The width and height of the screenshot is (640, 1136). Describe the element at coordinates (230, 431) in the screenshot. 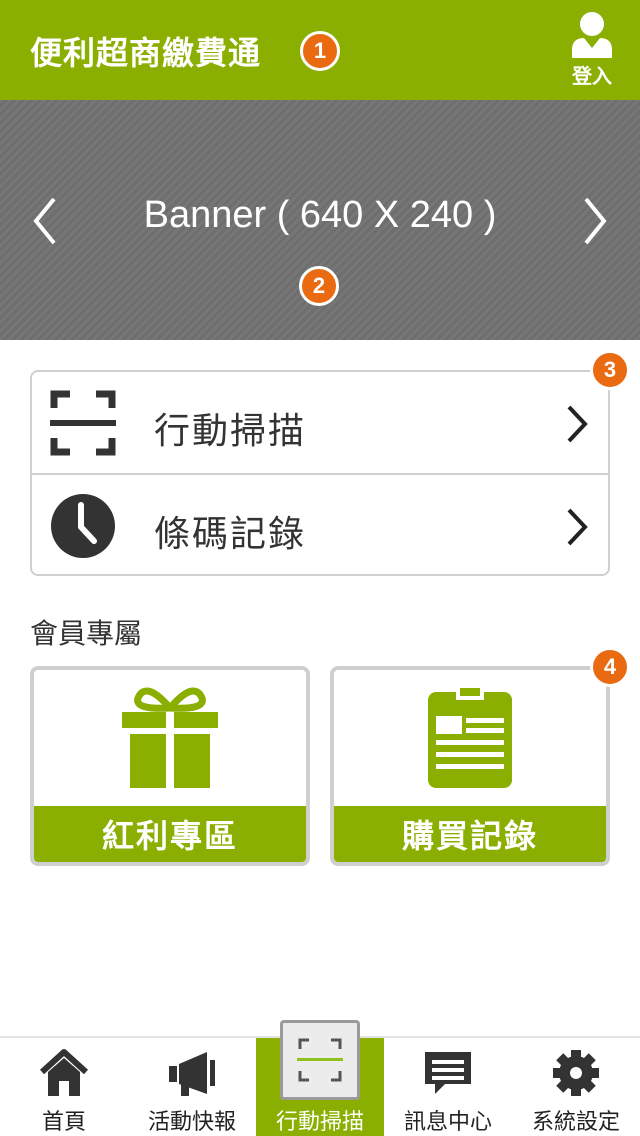

I see `menu-item-label: 行動掃描` at that location.